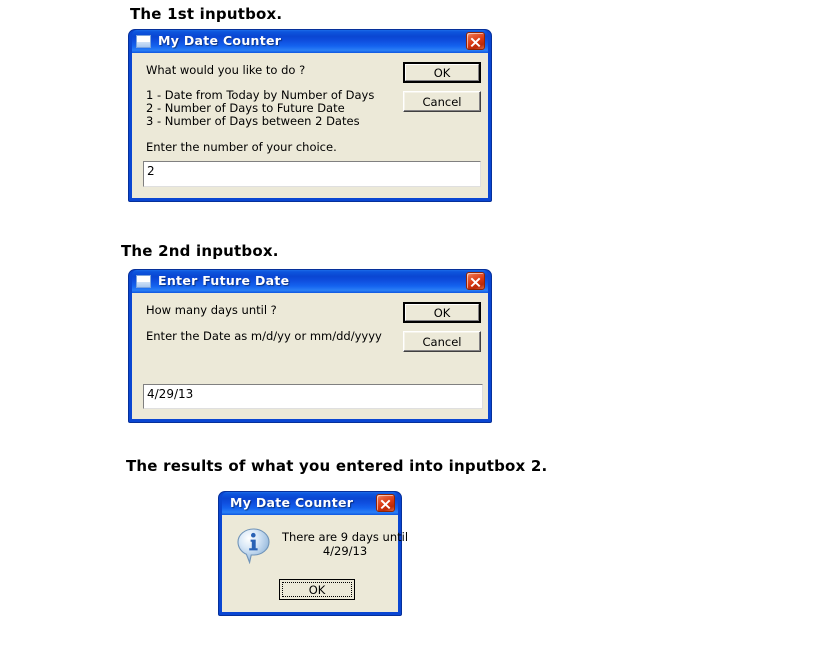 The image size is (816, 645). Describe the element at coordinates (254, 546) in the screenshot. I see `info-icon` at that location.